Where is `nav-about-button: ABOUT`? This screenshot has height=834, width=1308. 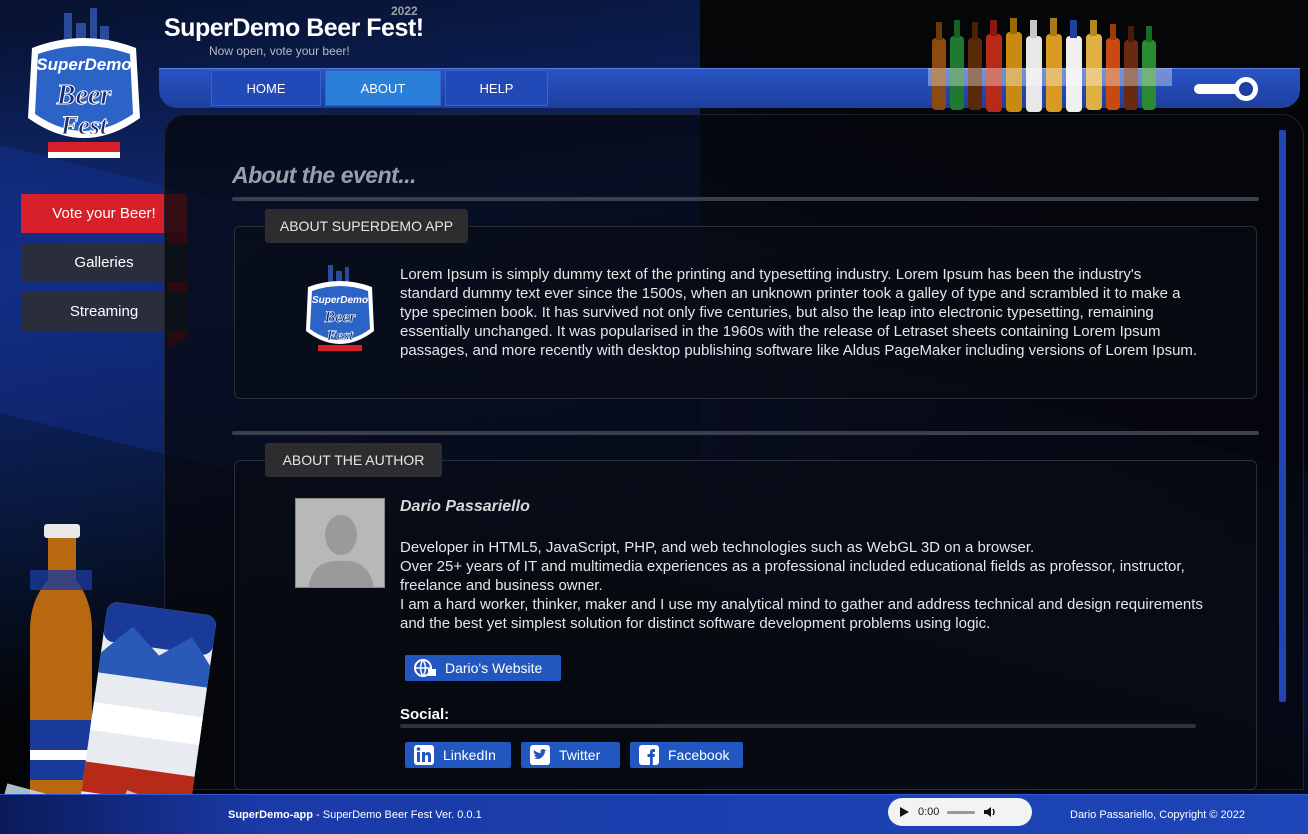 nav-about-button: ABOUT is located at coordinates (383, 88).